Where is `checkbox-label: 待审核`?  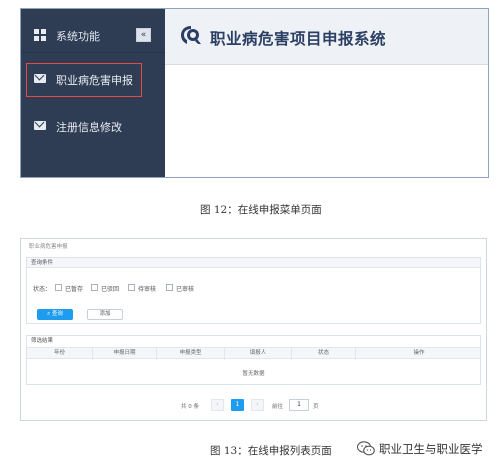
checkbox-label: 待审核 is located at coordinates (147, 289).